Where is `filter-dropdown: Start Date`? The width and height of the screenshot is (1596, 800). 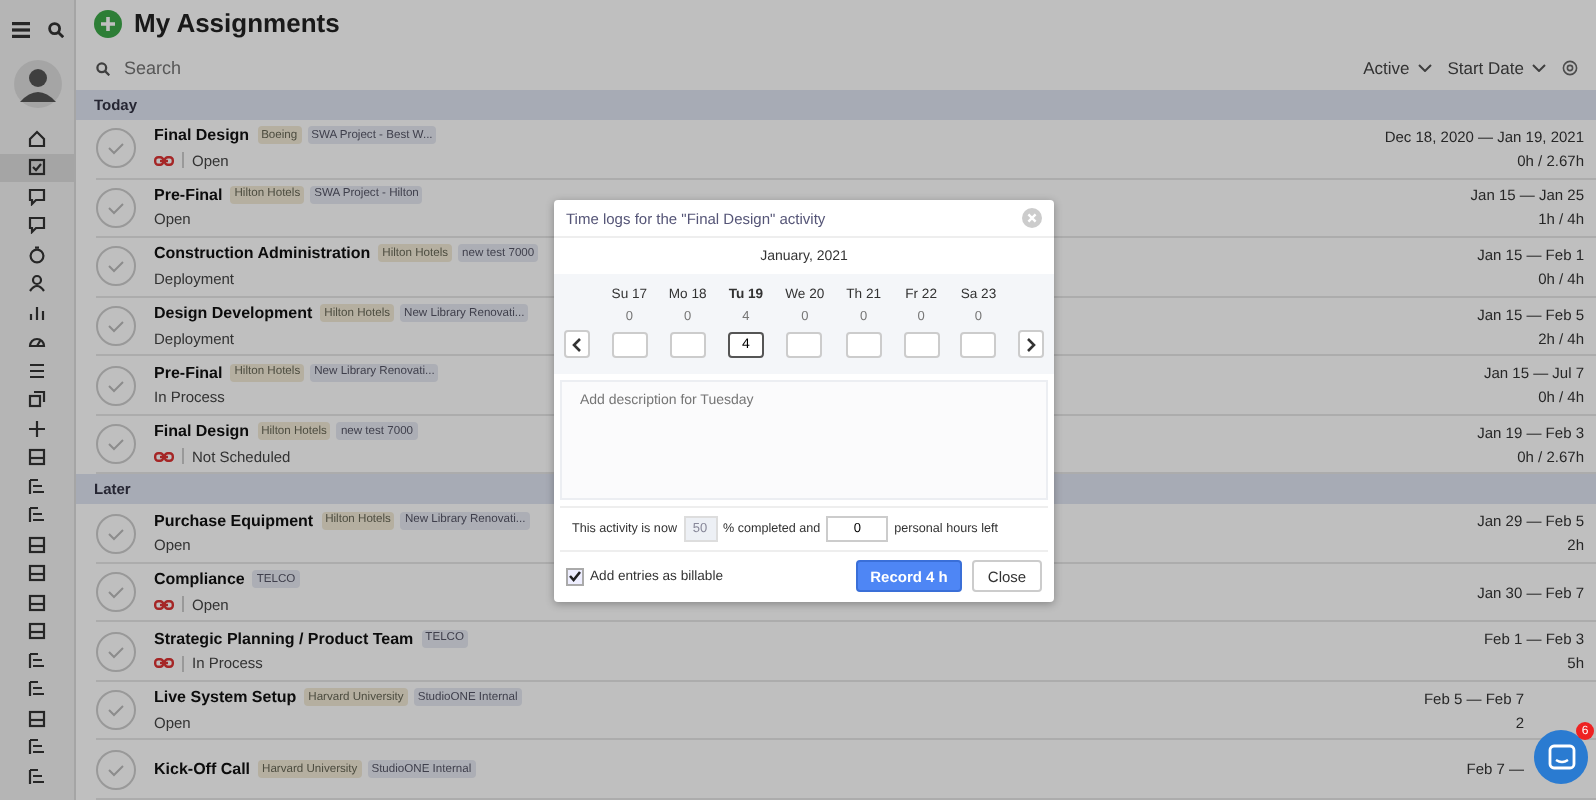 filter-dropdown: Start Date is located at coordinates (1496, 68).